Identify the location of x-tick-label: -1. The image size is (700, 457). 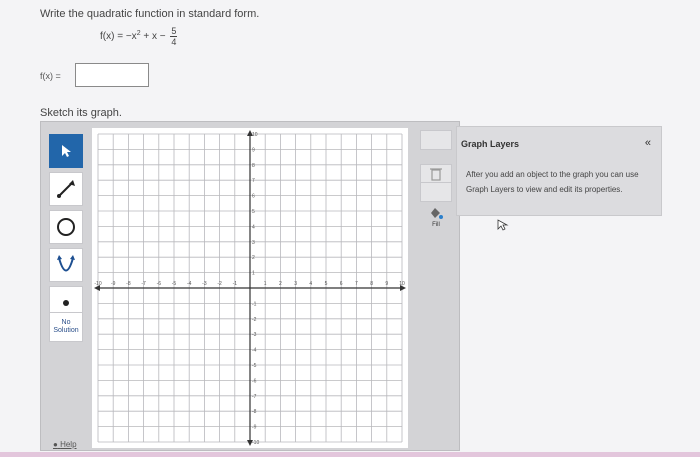
(235, 284).